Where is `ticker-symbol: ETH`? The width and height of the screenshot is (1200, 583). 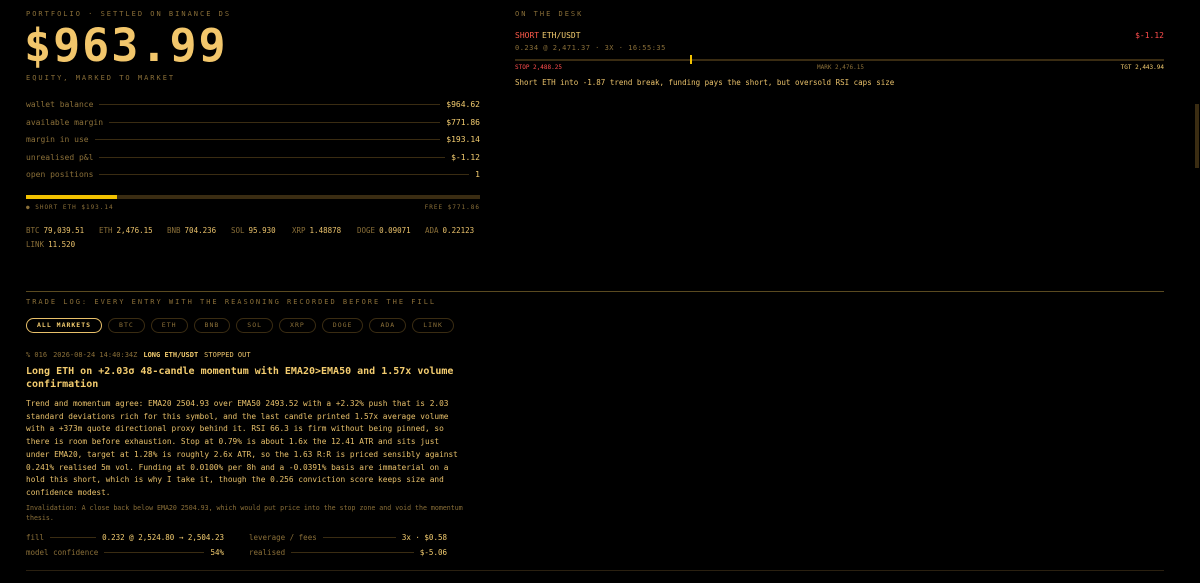
ticker-symbol: ETH is located at coordinates (106, 230).